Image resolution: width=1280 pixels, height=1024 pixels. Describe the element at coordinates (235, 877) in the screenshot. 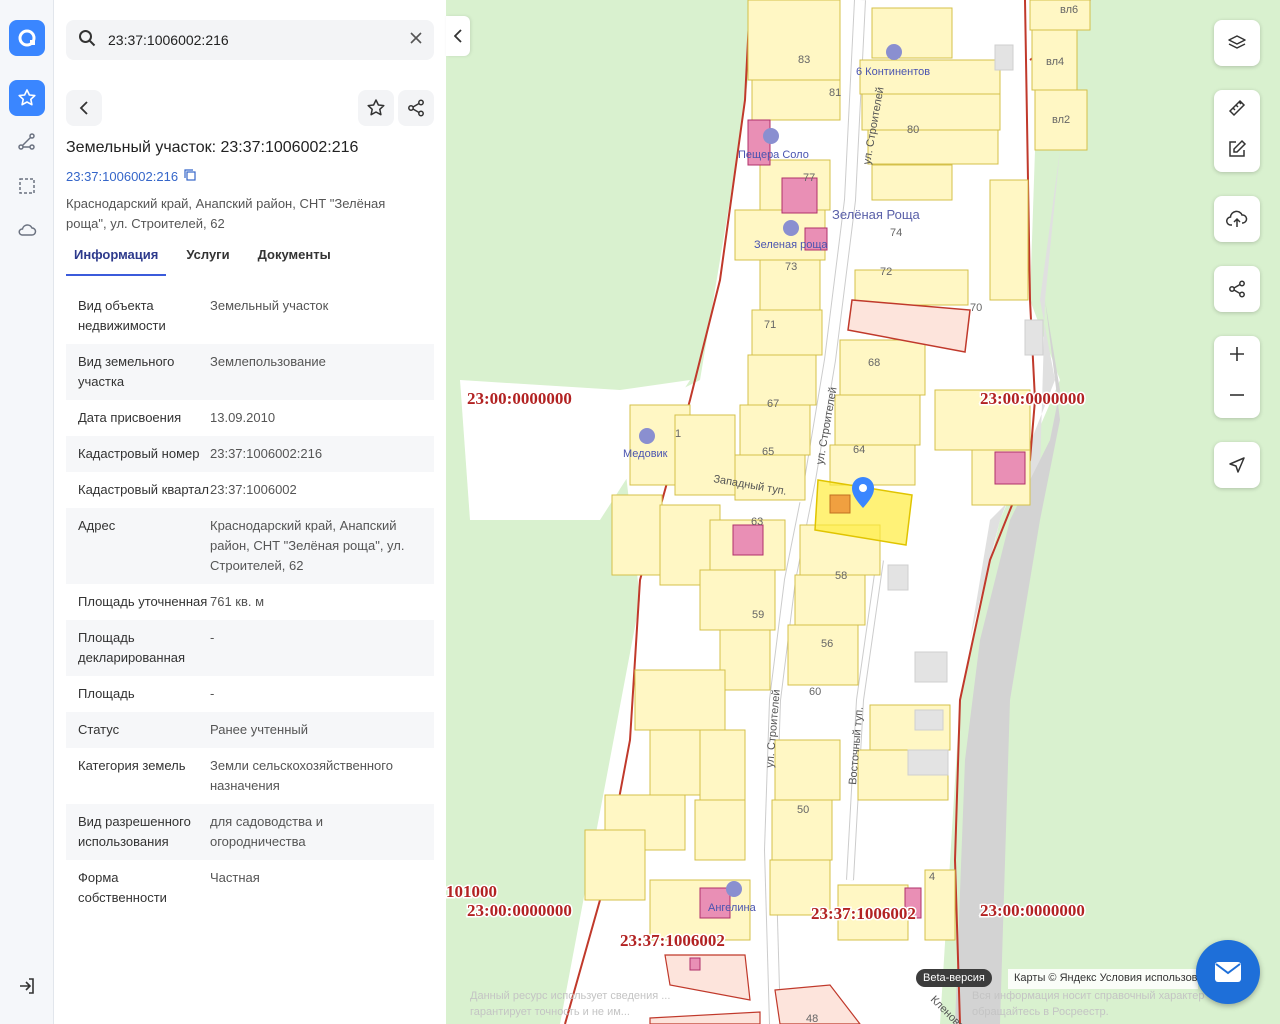

I see `info-value: Частная` at that location.